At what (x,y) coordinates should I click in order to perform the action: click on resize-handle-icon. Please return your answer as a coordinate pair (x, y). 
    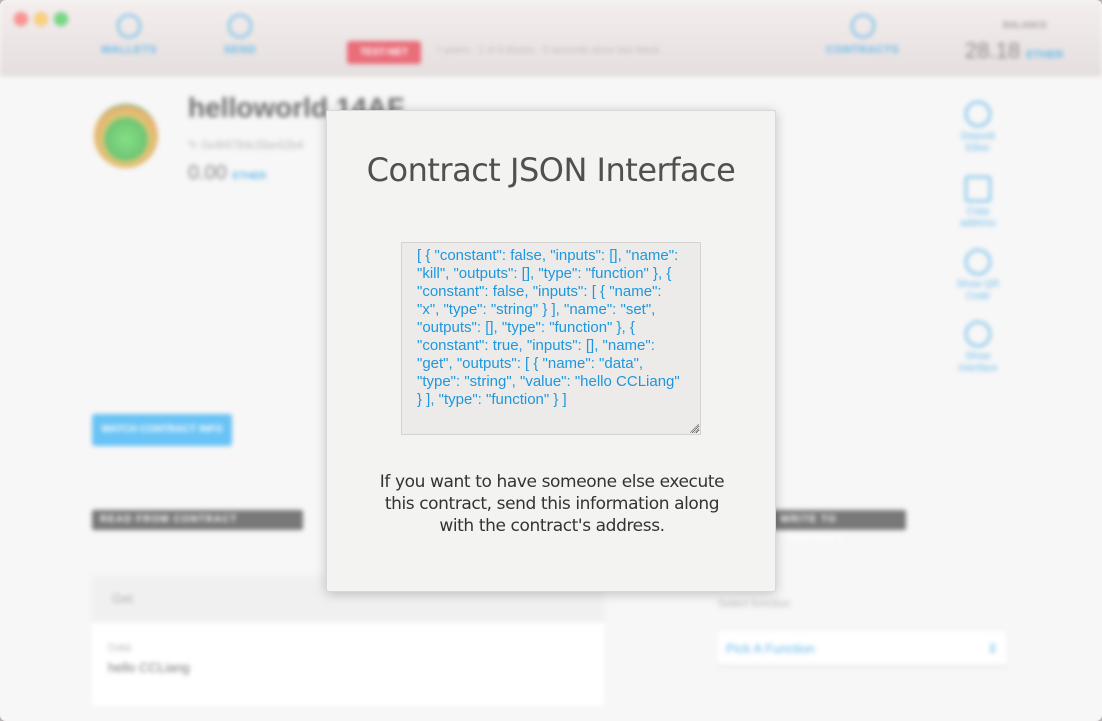
    Looking at the image, I should click on (694, 428).